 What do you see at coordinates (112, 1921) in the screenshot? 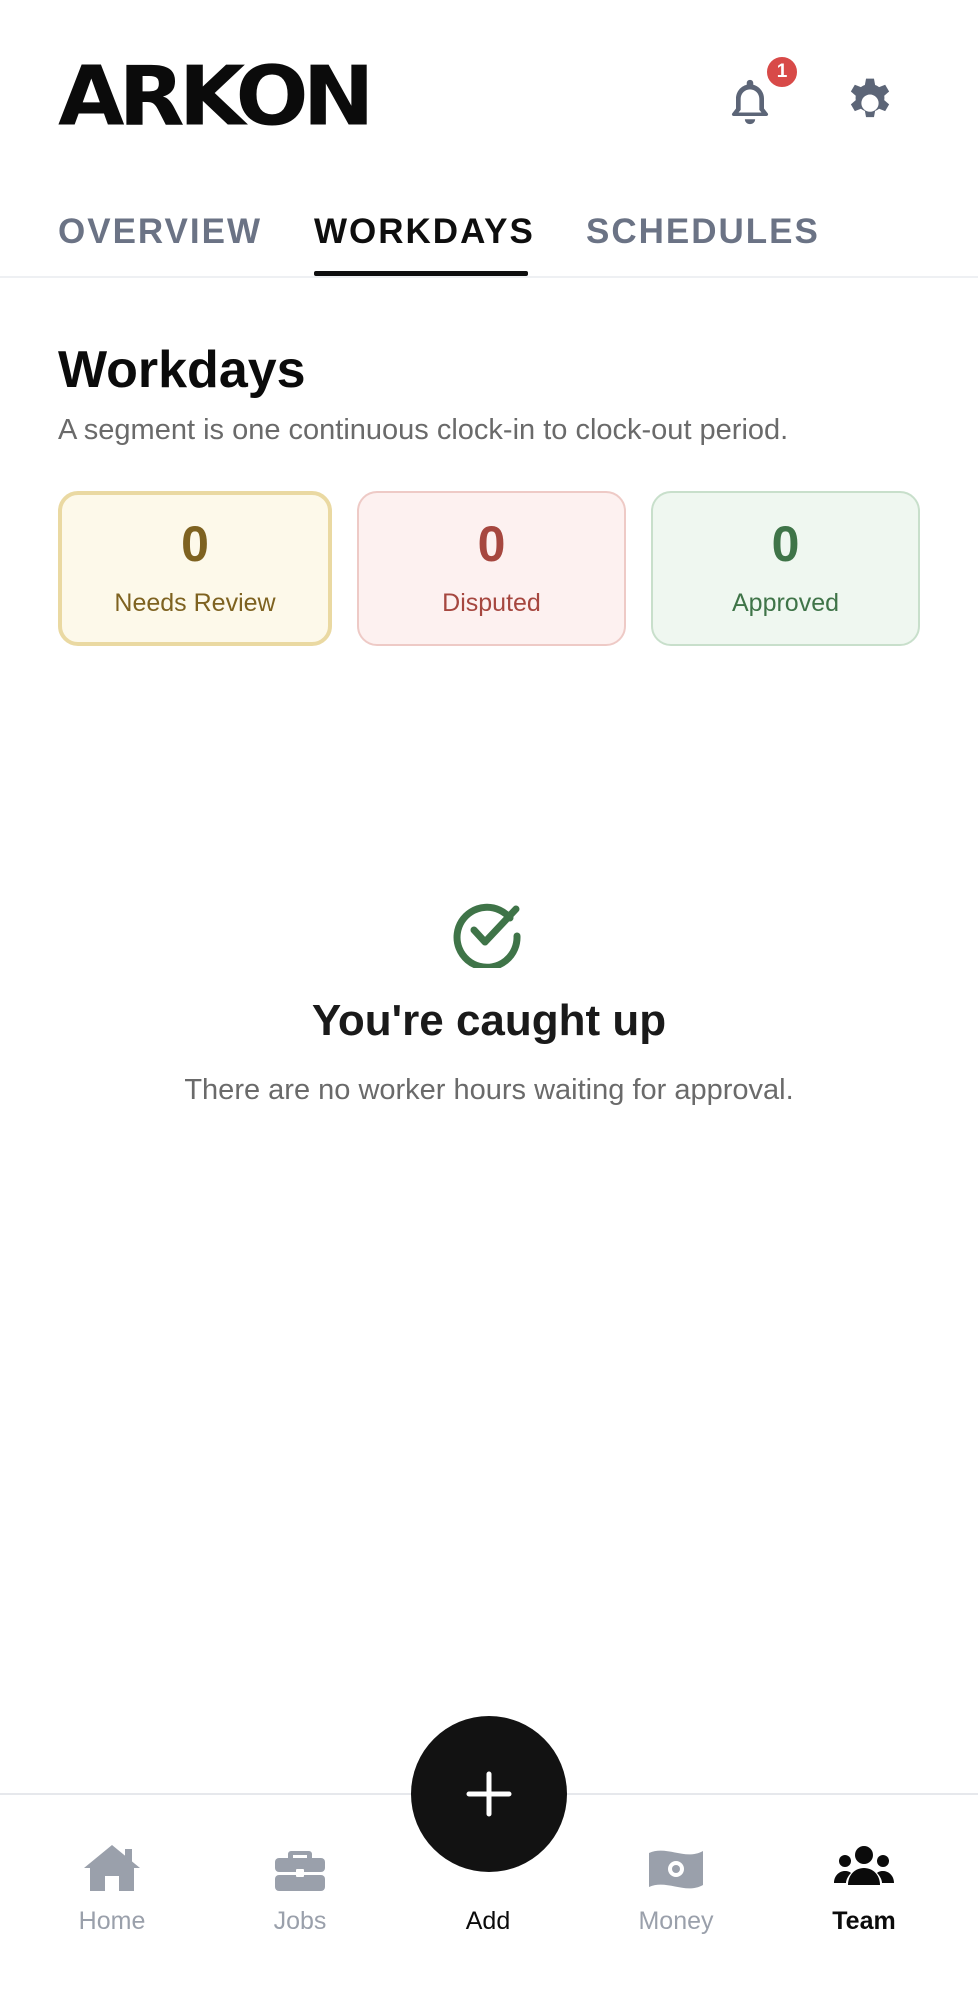
I see `nav-label: Home` at bounding box center [112, 1921].